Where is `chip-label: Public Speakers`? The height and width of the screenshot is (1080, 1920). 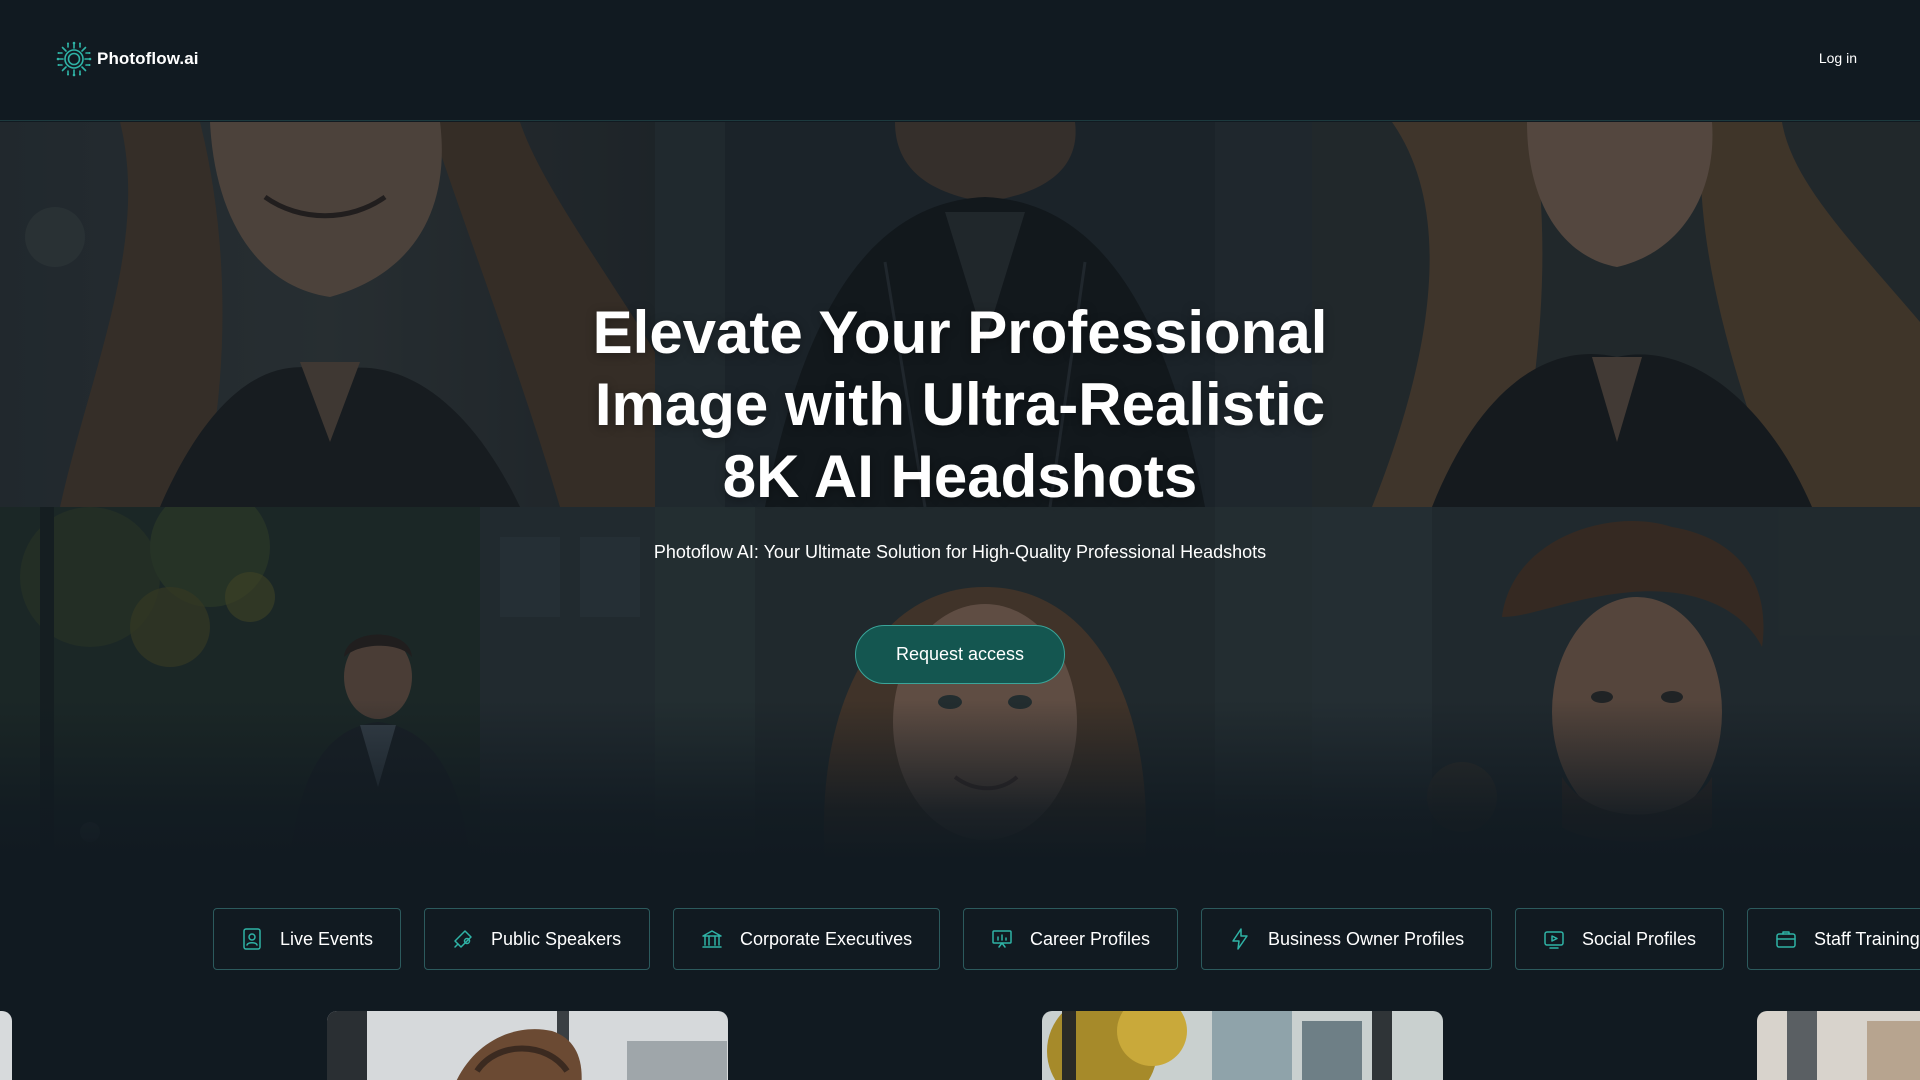 chip-label: Public Speakers is located at coordinates (556, 938).